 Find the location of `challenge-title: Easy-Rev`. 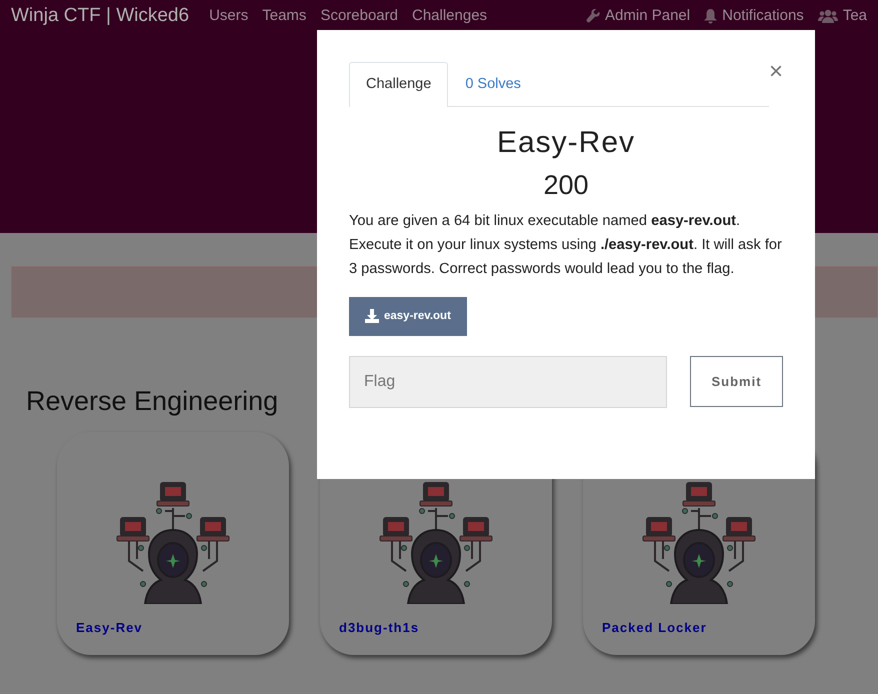

challenge-title: Easy-Rev is located at coordinates (566, 142).